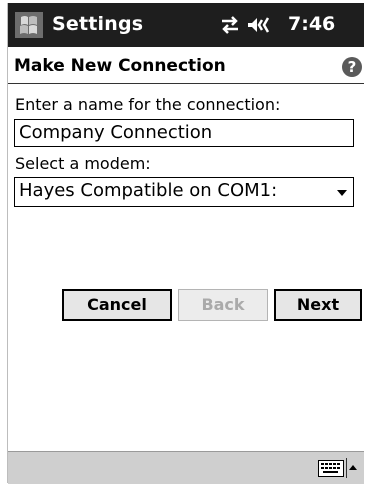 This screenshot has width=365, height=486. What do you see at coordinates (318, 305) in the screenshot?
I see `next-button: Next` at bounding box center [318, 305].